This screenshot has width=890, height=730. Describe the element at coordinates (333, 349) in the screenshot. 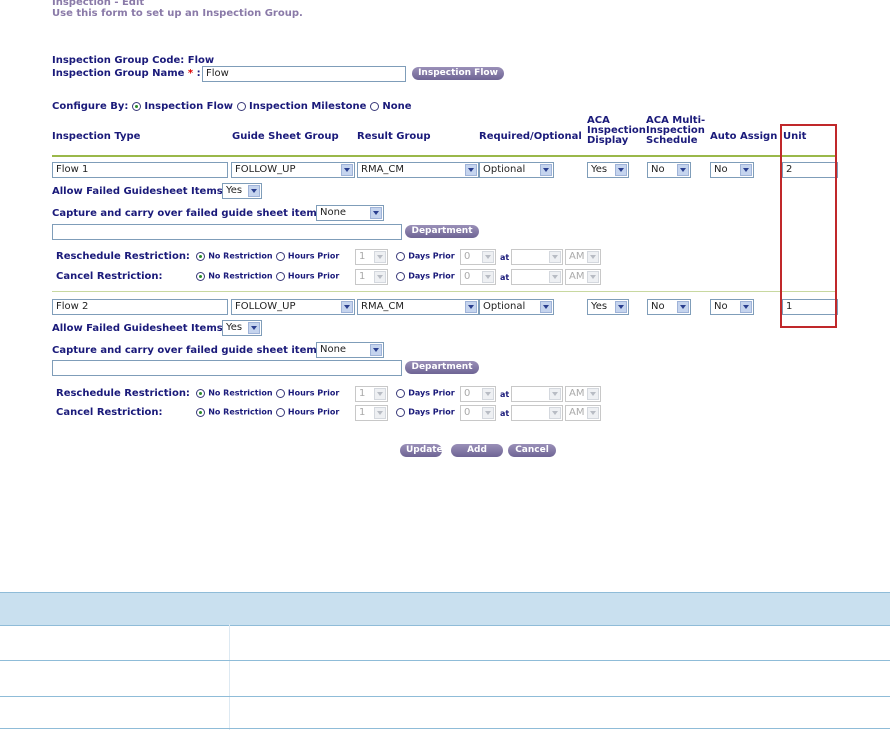

I see `carry-over-value: None` at that location.